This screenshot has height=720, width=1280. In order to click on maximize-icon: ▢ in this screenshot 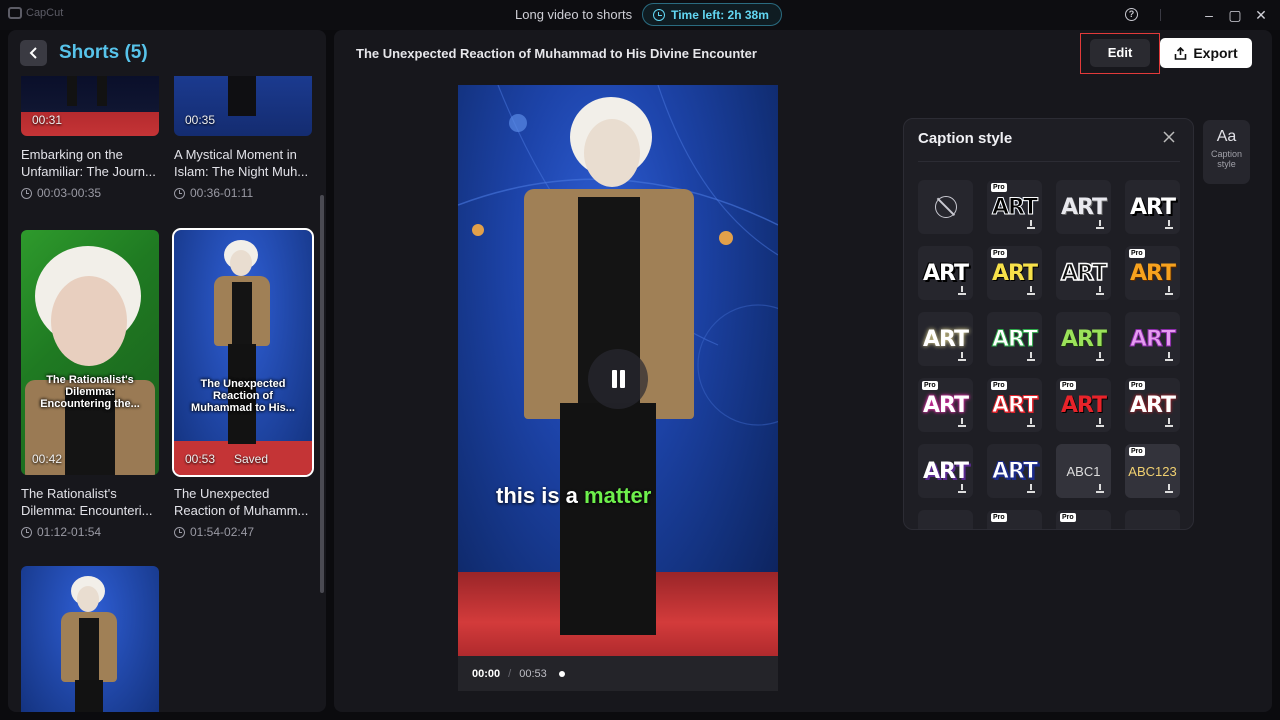, I will do `click(1235, 15)`.